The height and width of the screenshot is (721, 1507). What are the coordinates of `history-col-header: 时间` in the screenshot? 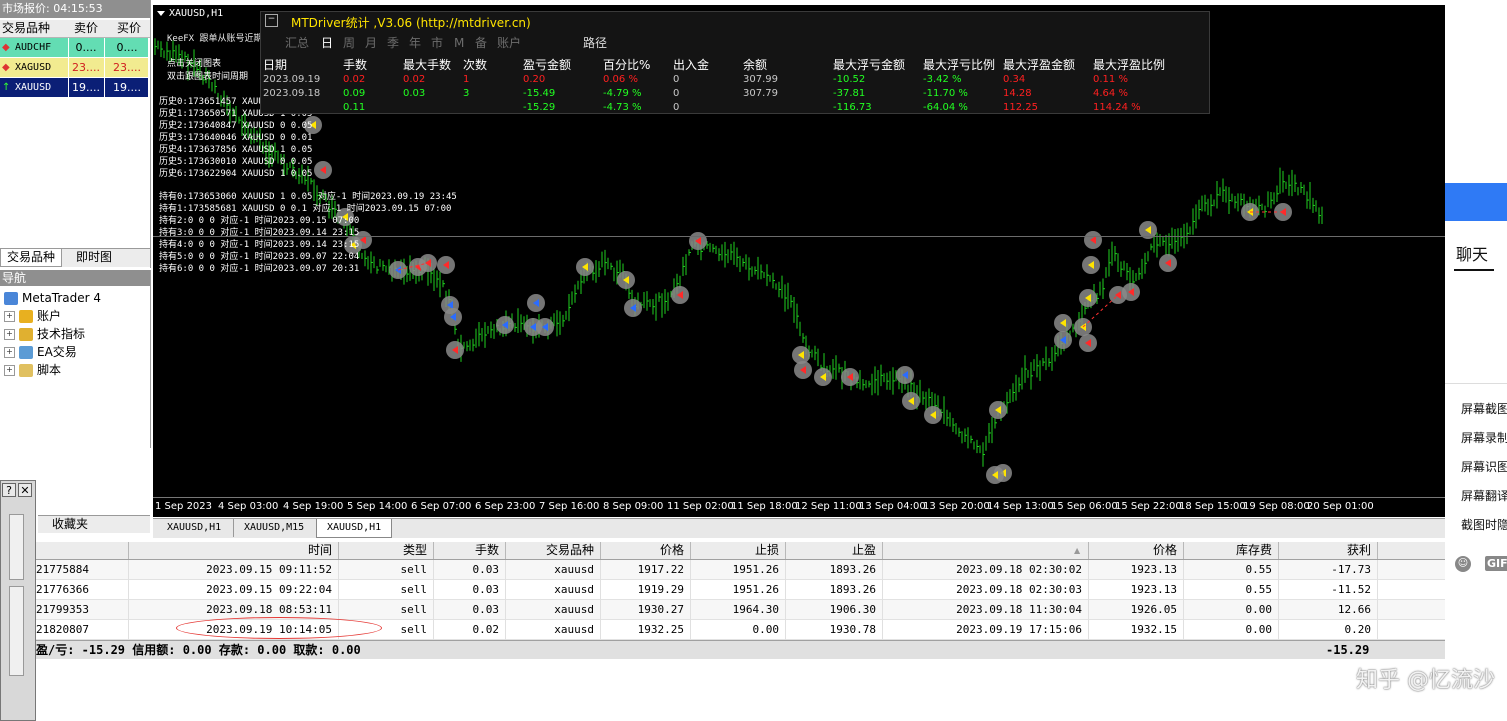 It's located at (234, 550).